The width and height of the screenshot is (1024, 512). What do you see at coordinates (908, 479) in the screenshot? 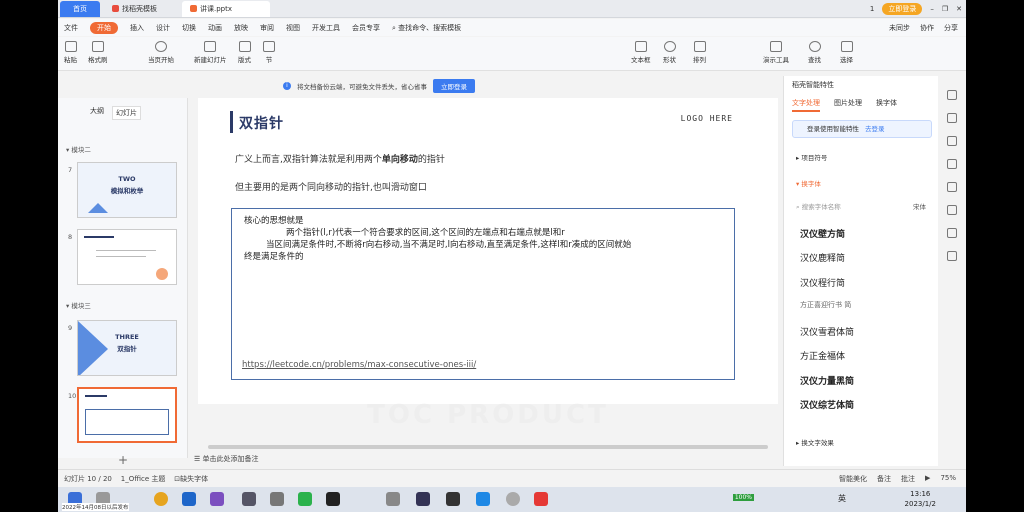
I see `comment-toggle: 批注` at bounding box center [908, 479].